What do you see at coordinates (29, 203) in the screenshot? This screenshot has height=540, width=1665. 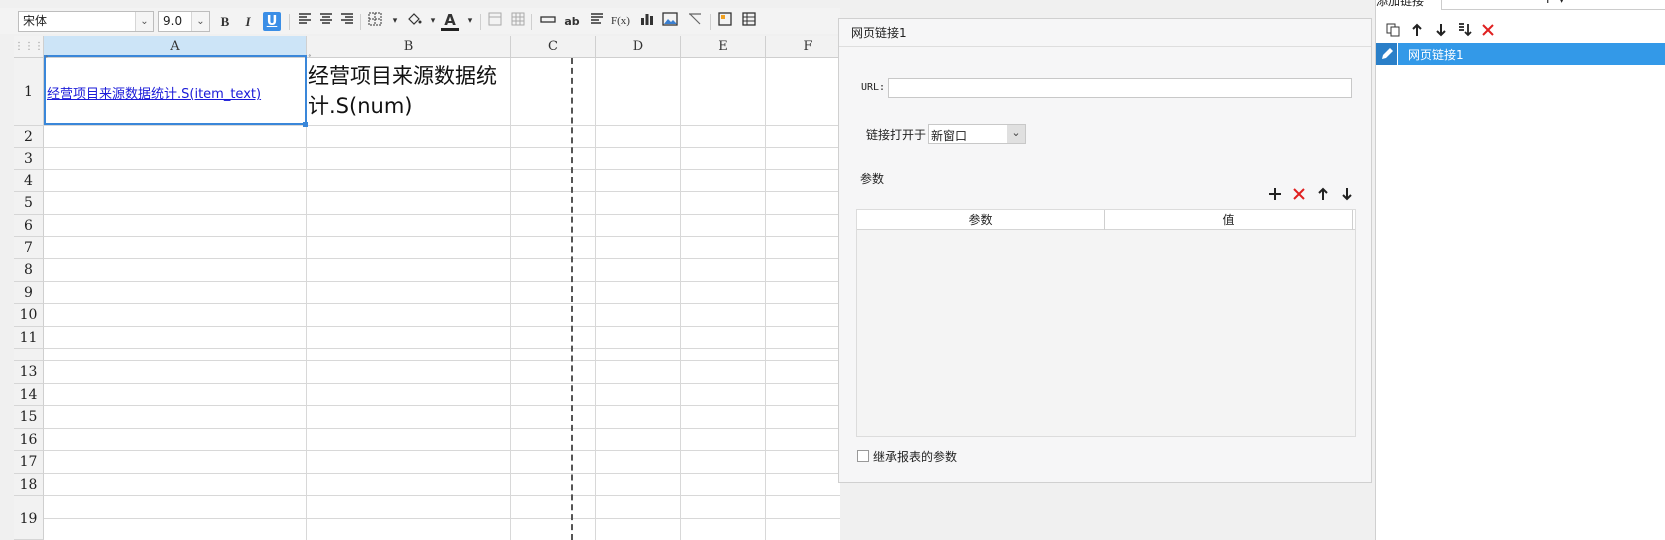 I see `row-header-5: 5` at bounding box center [29, 203].